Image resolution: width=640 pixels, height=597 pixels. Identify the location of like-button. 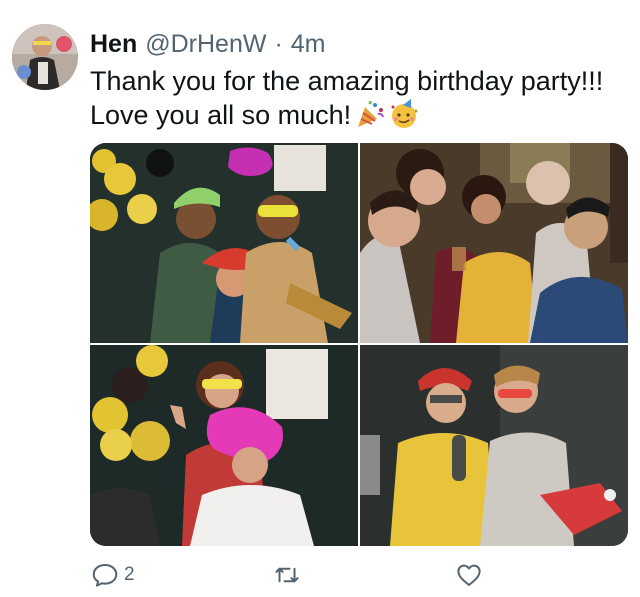
(469, 575).